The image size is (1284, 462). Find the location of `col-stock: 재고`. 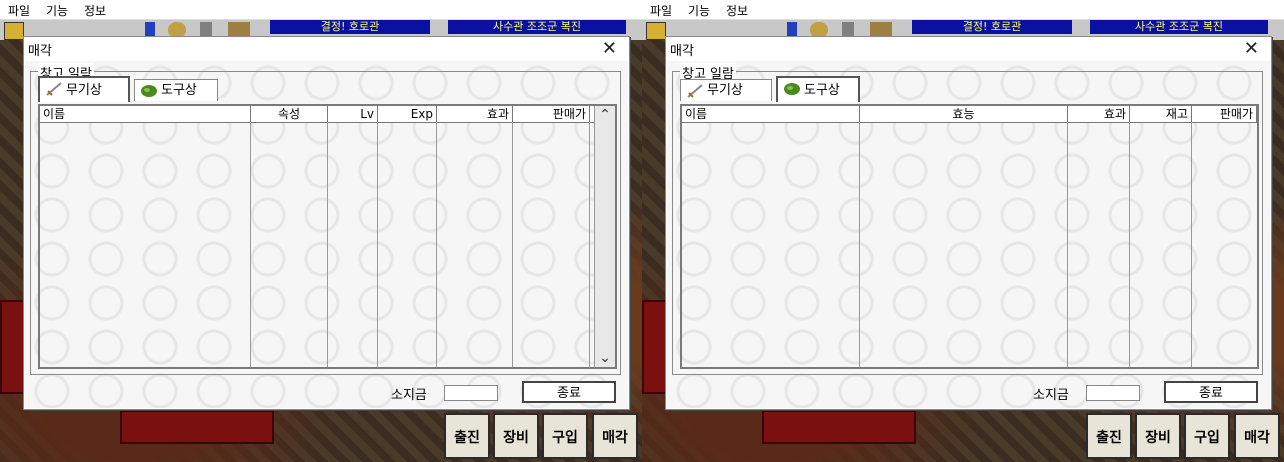

col-stock: 재고 is located at coordinates (1161, 114).